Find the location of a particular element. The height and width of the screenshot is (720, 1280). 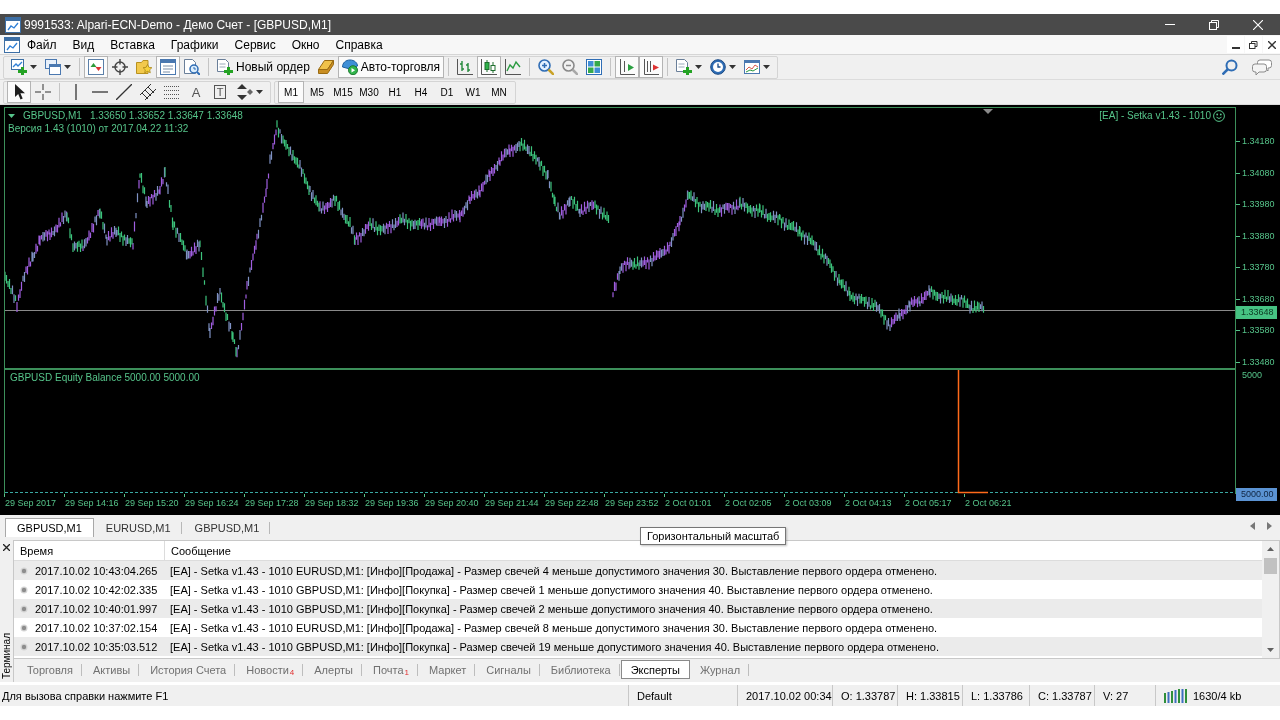

toolbar-button: Авто-торговля is located at coordinates (391, 67).